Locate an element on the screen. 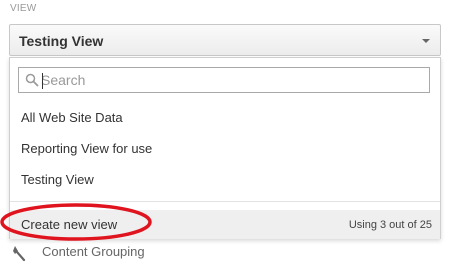 The image size is (453, 268). content-grouping-icon is located at coordinates (19, 253).